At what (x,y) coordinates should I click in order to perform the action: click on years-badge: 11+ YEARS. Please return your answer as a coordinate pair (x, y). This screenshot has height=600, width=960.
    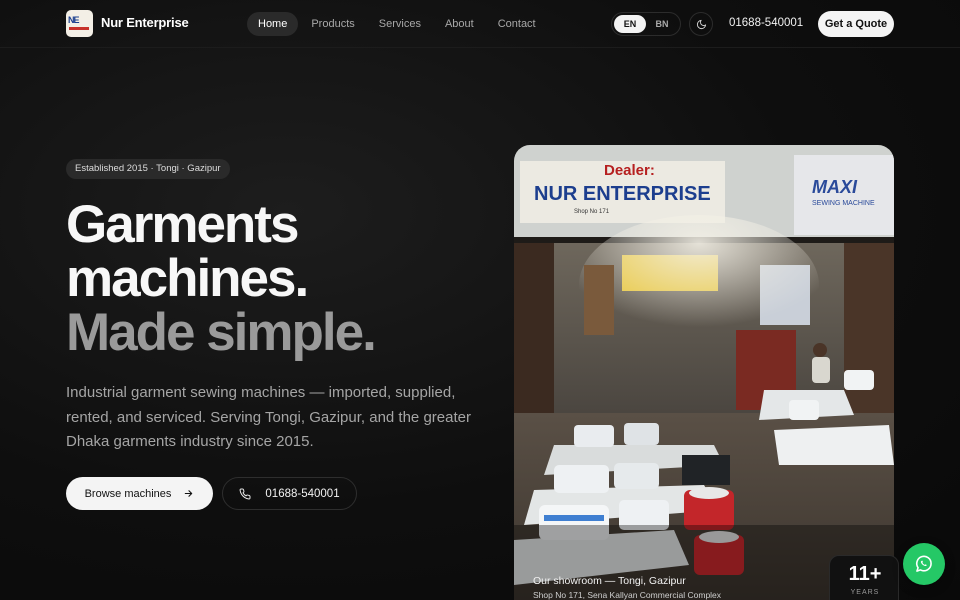
    Looking at the image, I should click on (864, 577).